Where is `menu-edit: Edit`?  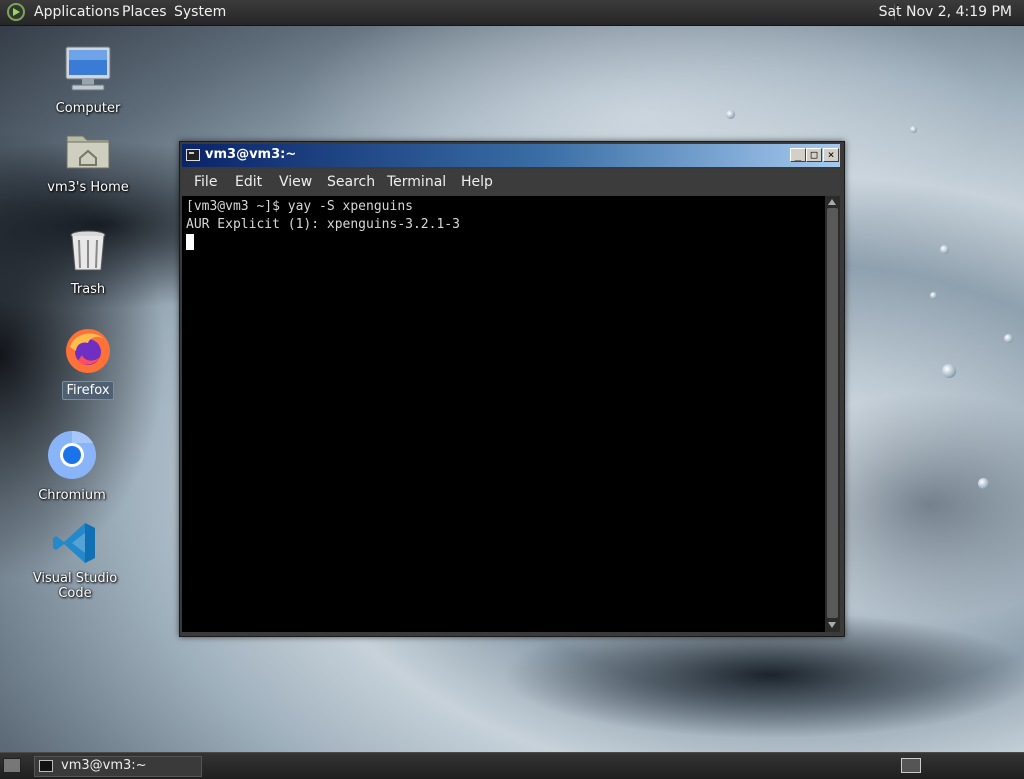 menu-edit: Edit is located at coordinates (248, 182).